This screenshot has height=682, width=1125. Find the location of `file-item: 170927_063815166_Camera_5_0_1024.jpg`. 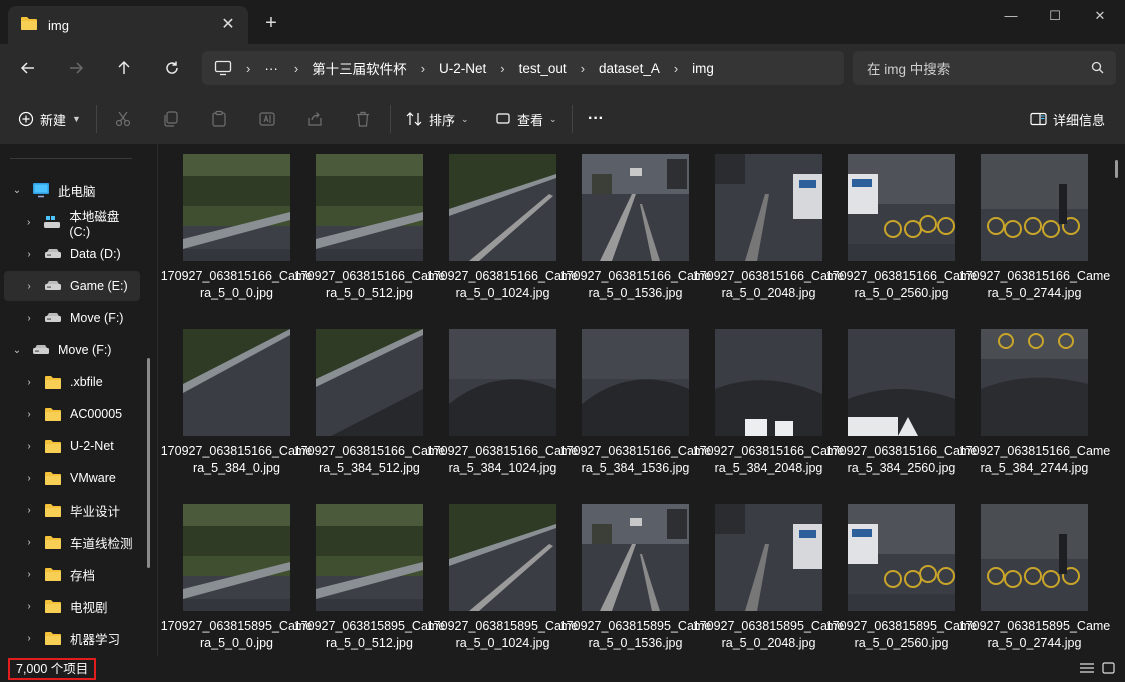

file-item: 170927_063815166_Camera_5_0_1024.jpg is located at coordinates (501, 229).